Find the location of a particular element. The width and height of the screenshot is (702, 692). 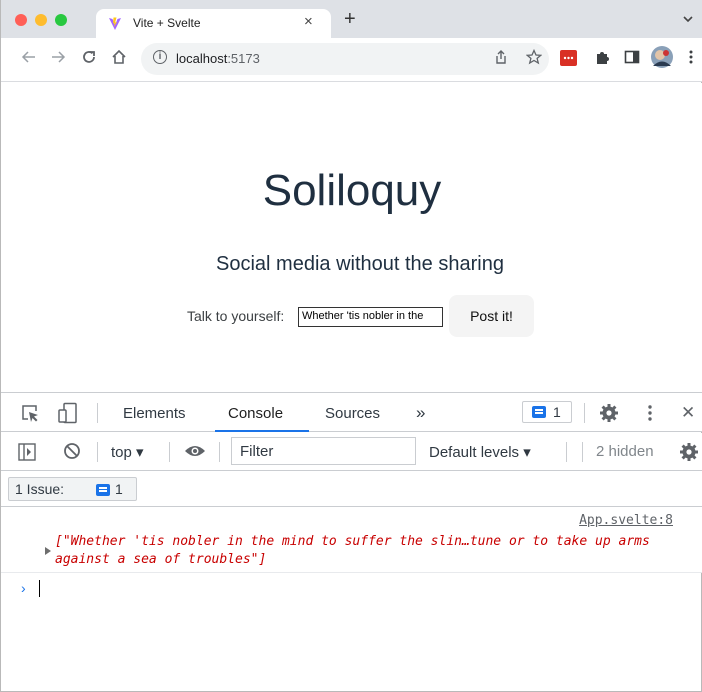

page-subtitle: Social media without the sharing is located at coordinates (360, 264).